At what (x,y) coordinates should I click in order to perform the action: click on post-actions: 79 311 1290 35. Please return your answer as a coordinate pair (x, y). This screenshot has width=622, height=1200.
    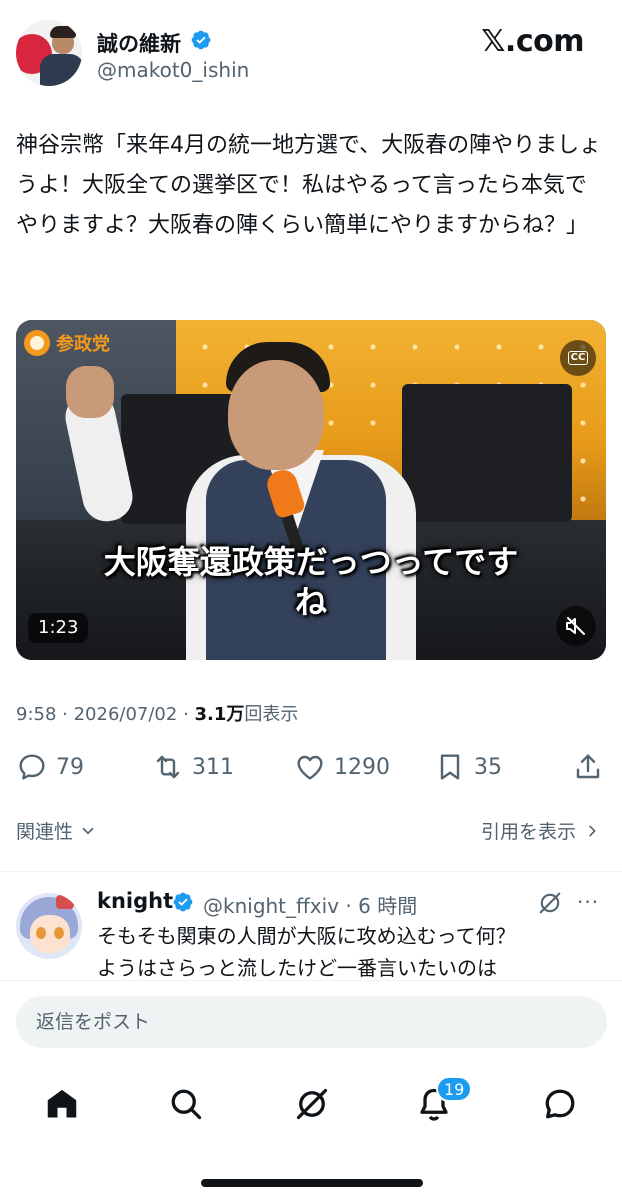
    Looking at the image, I should click on (311, 767).